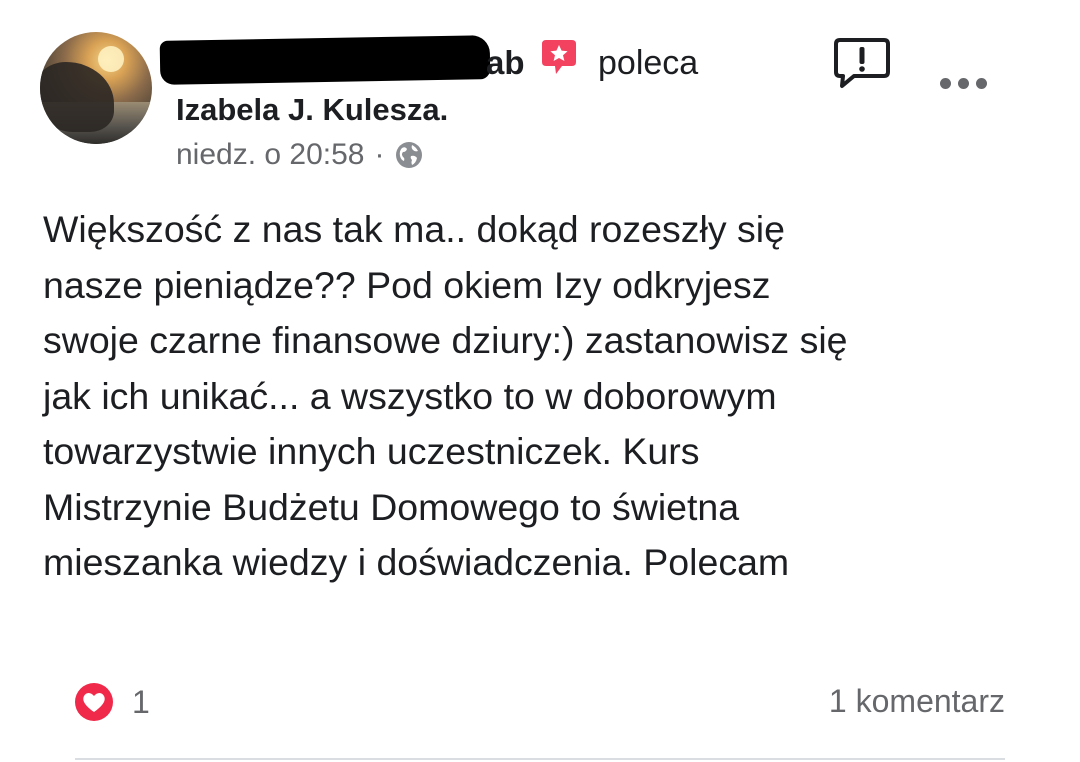  Describe the element at coordinates (270, 155) in the screenshot. I see `post-timestamp: niedz. o 20:58` at that location.